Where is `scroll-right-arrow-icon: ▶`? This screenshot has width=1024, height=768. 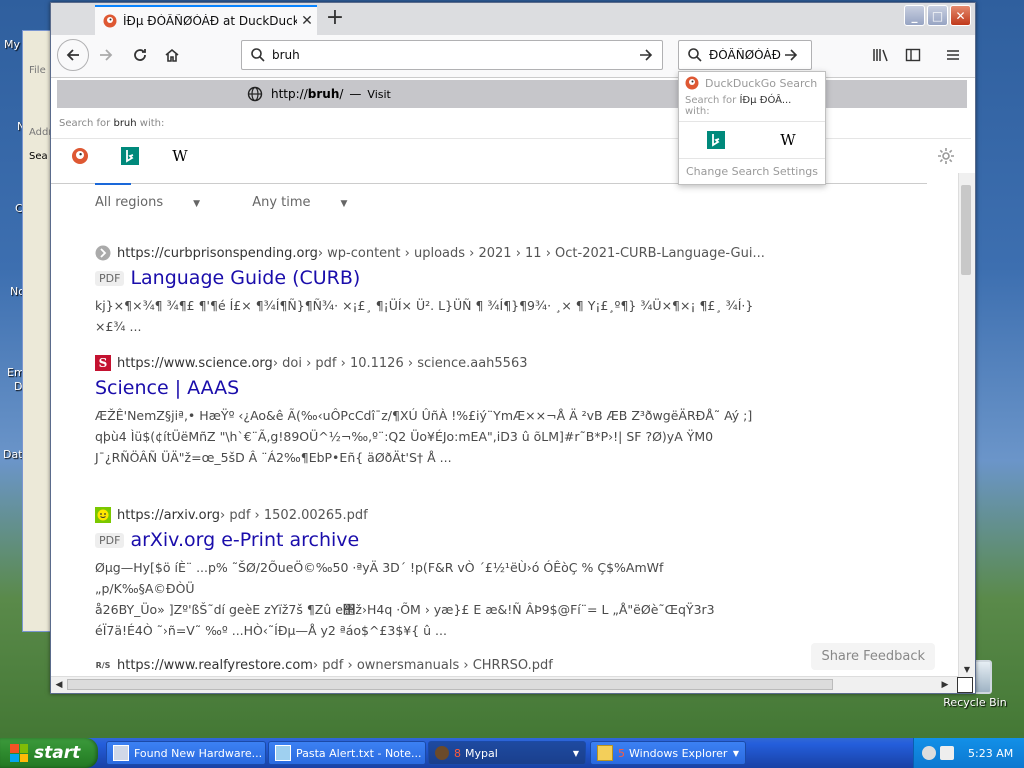
scroll-right-arrow-icon: ▶ is located at coordinates (945, 685).